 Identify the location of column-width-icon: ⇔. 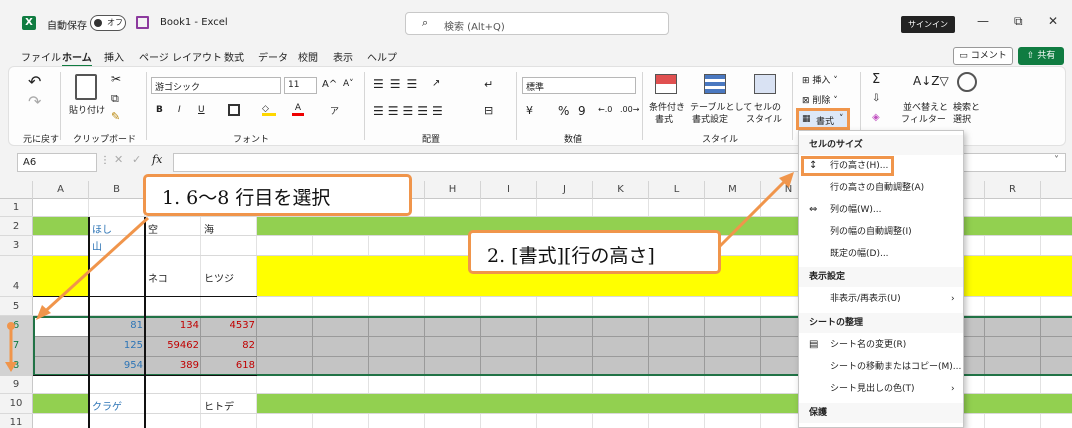
(813, 209).